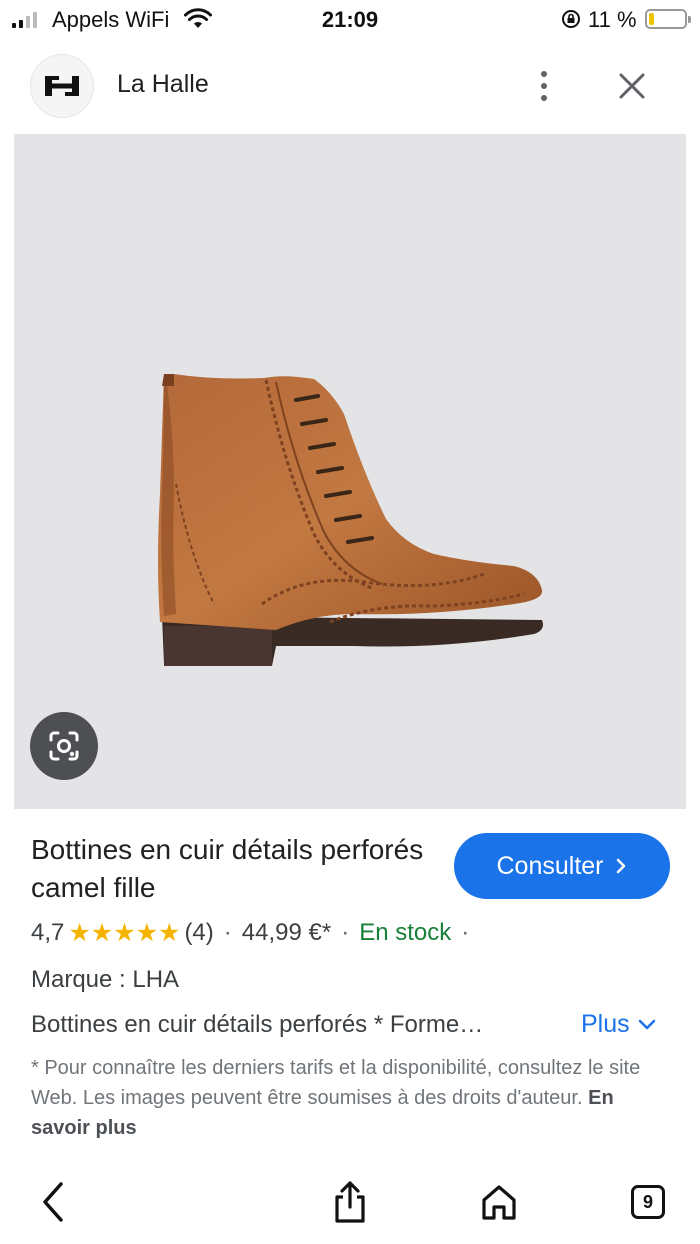 The width and height of the screenshot is (700, 1244). I want to click on share-button, so click(350, 1202).